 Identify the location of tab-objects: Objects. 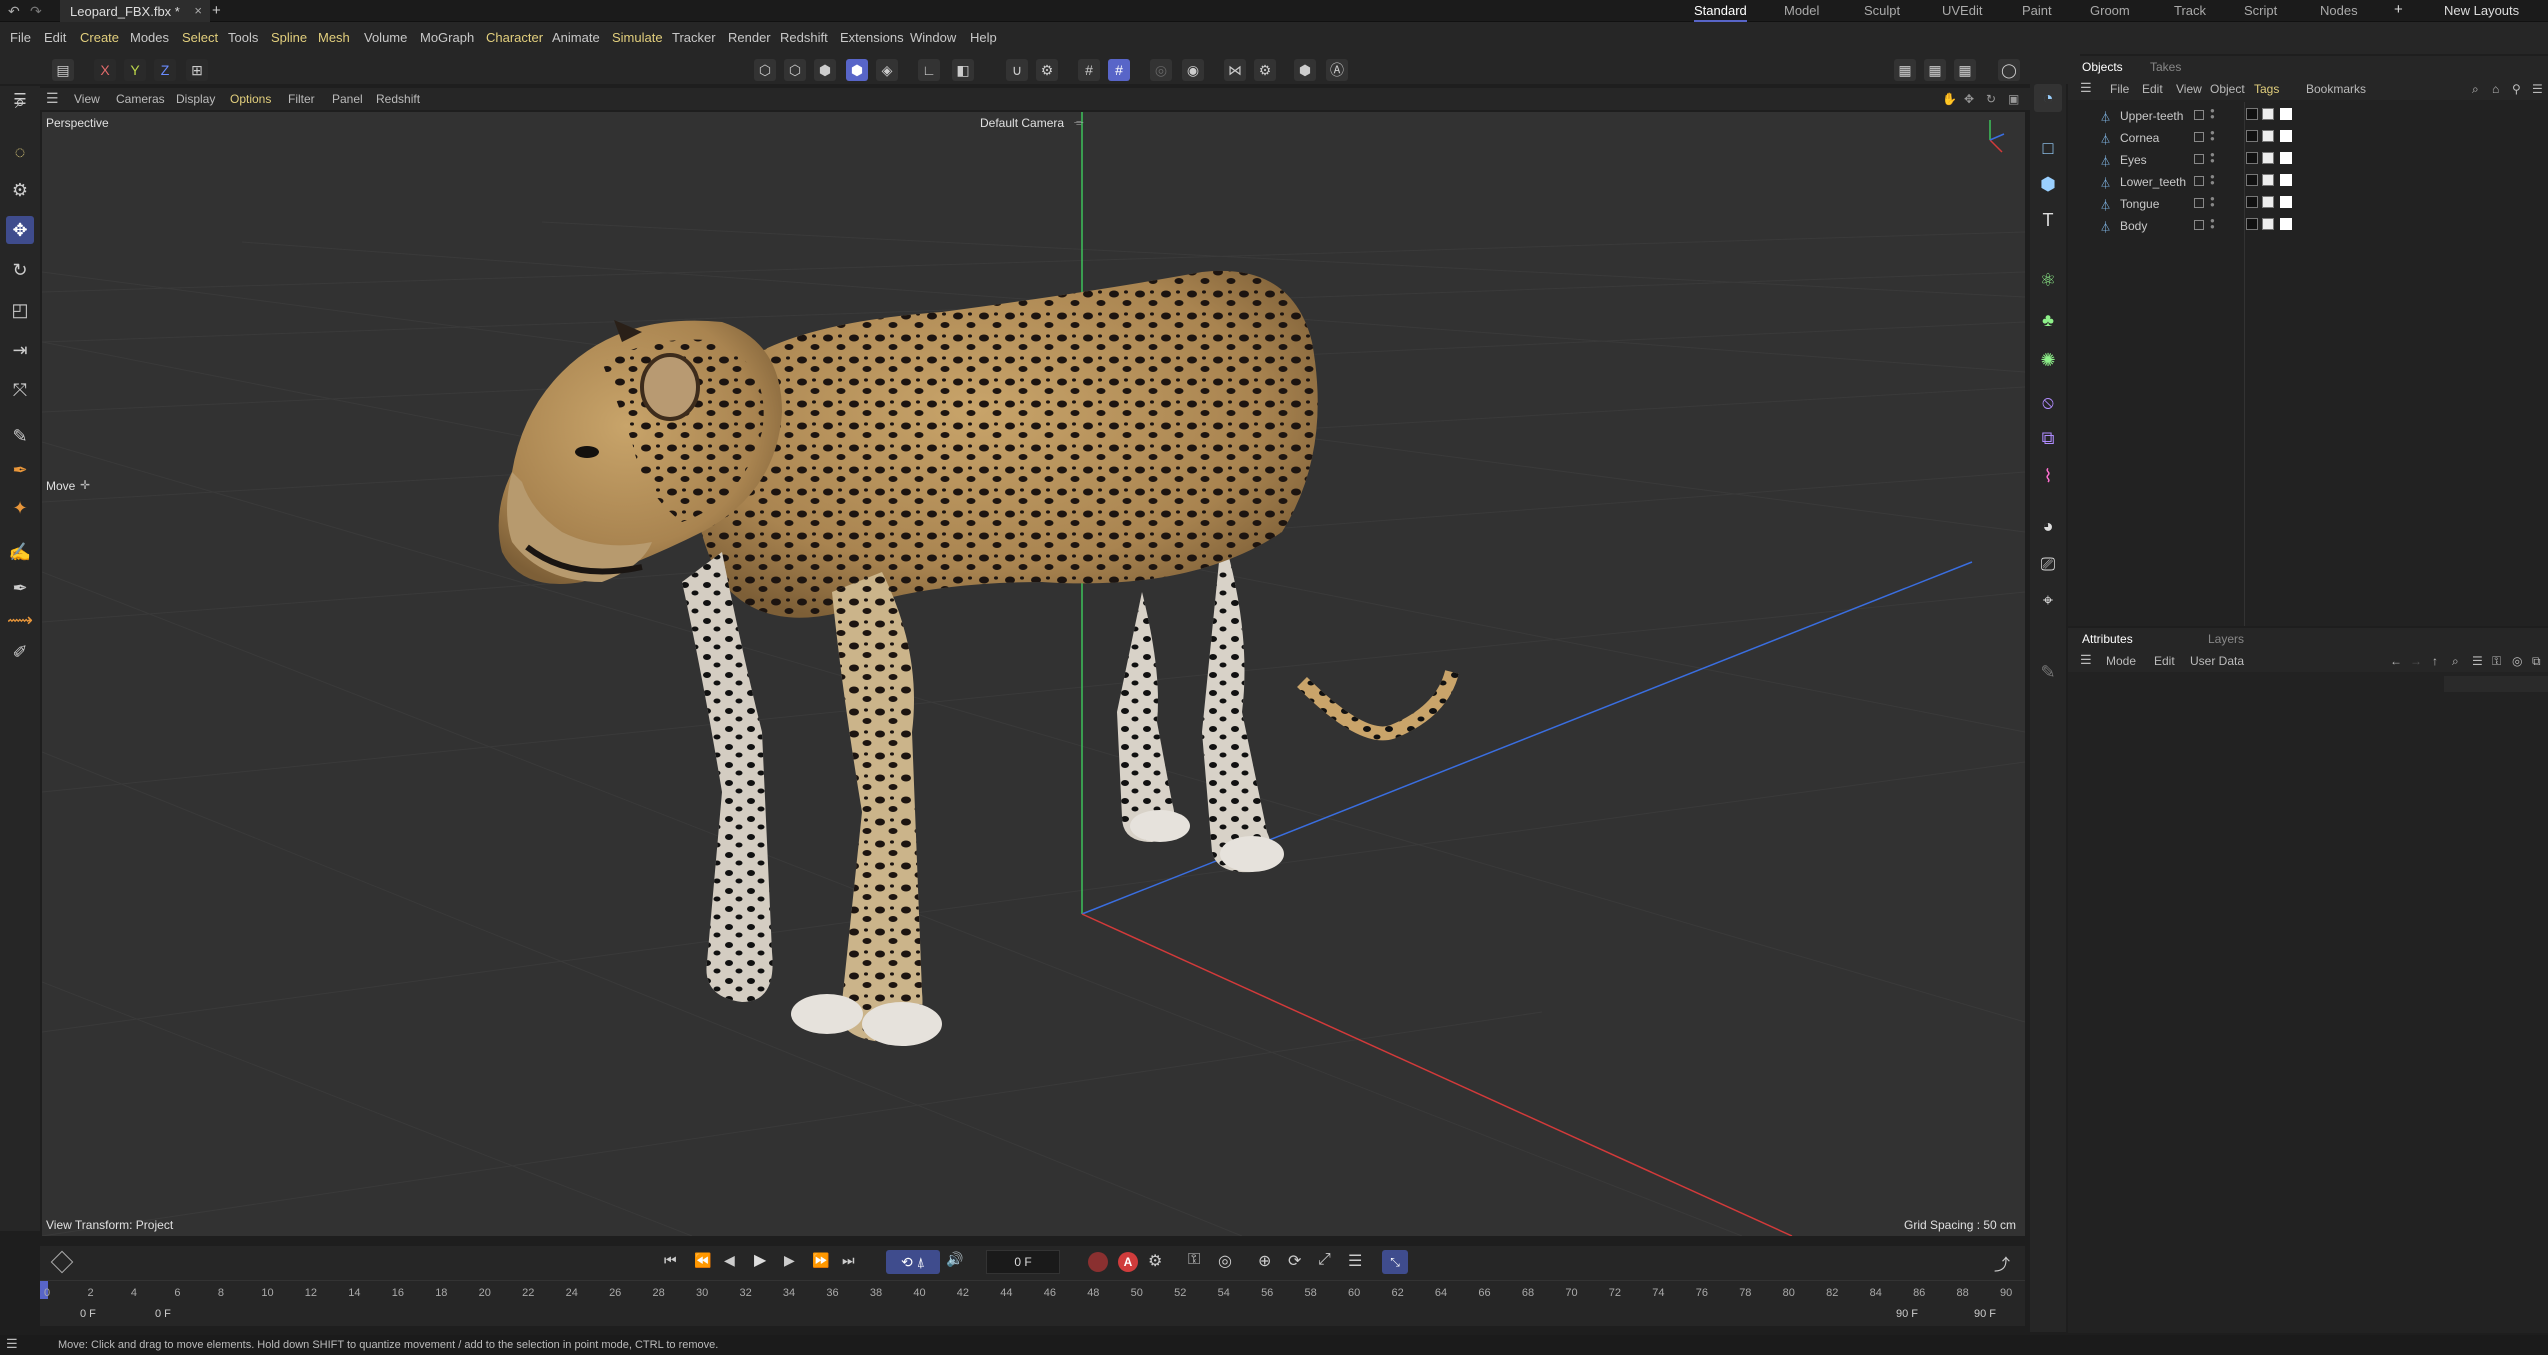
(2102, 67).